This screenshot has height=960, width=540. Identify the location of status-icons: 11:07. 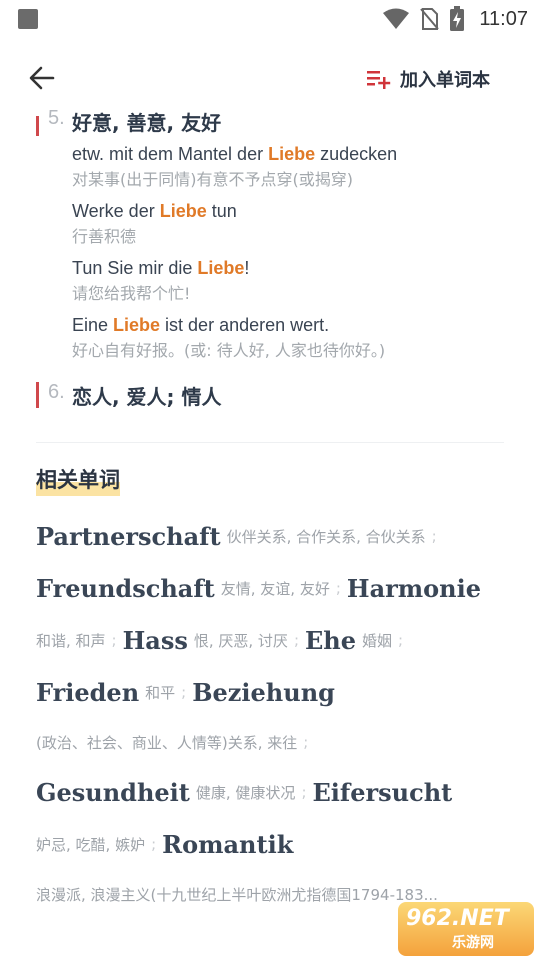
(455, 19).